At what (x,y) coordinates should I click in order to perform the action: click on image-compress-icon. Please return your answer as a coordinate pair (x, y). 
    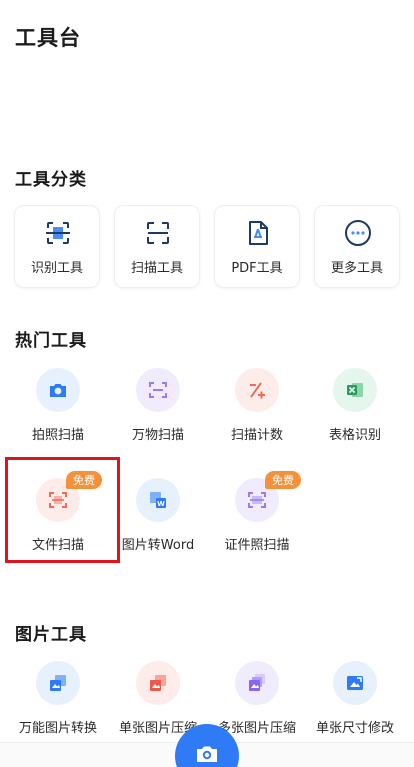
    Looking at the image, I should click on (158, 683).